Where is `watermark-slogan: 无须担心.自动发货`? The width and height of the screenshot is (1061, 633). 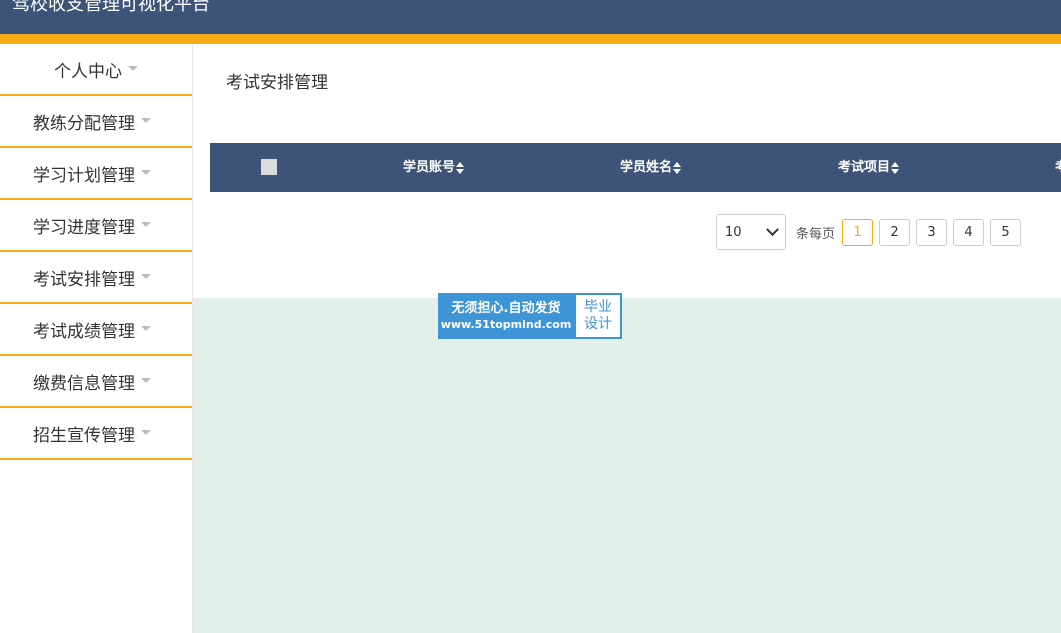
watermark-slogan: 无须担心.自动发货 is located at coordinates (506, 308).